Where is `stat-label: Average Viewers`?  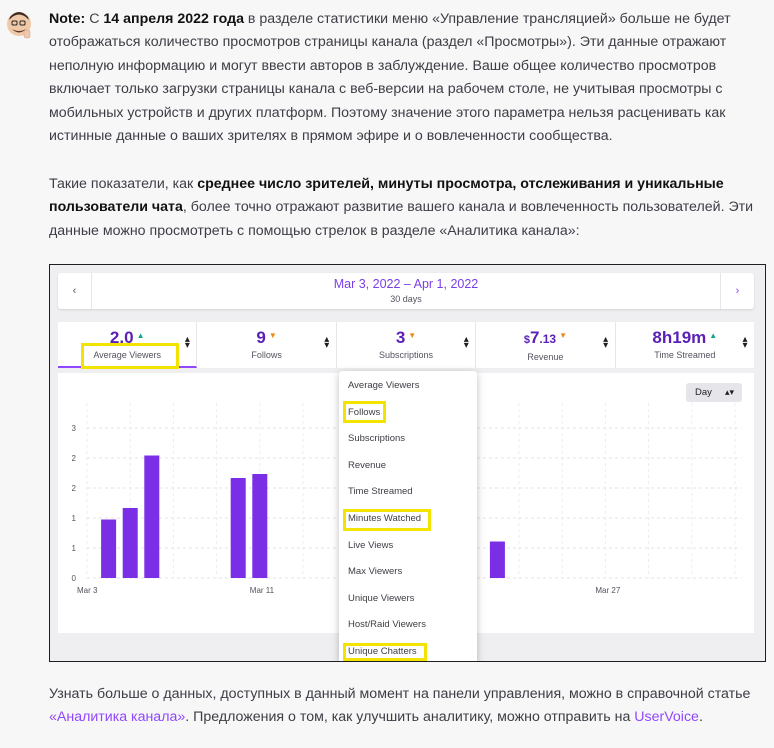
stat-label: Average Viewers is located at coordinates (127, 355).